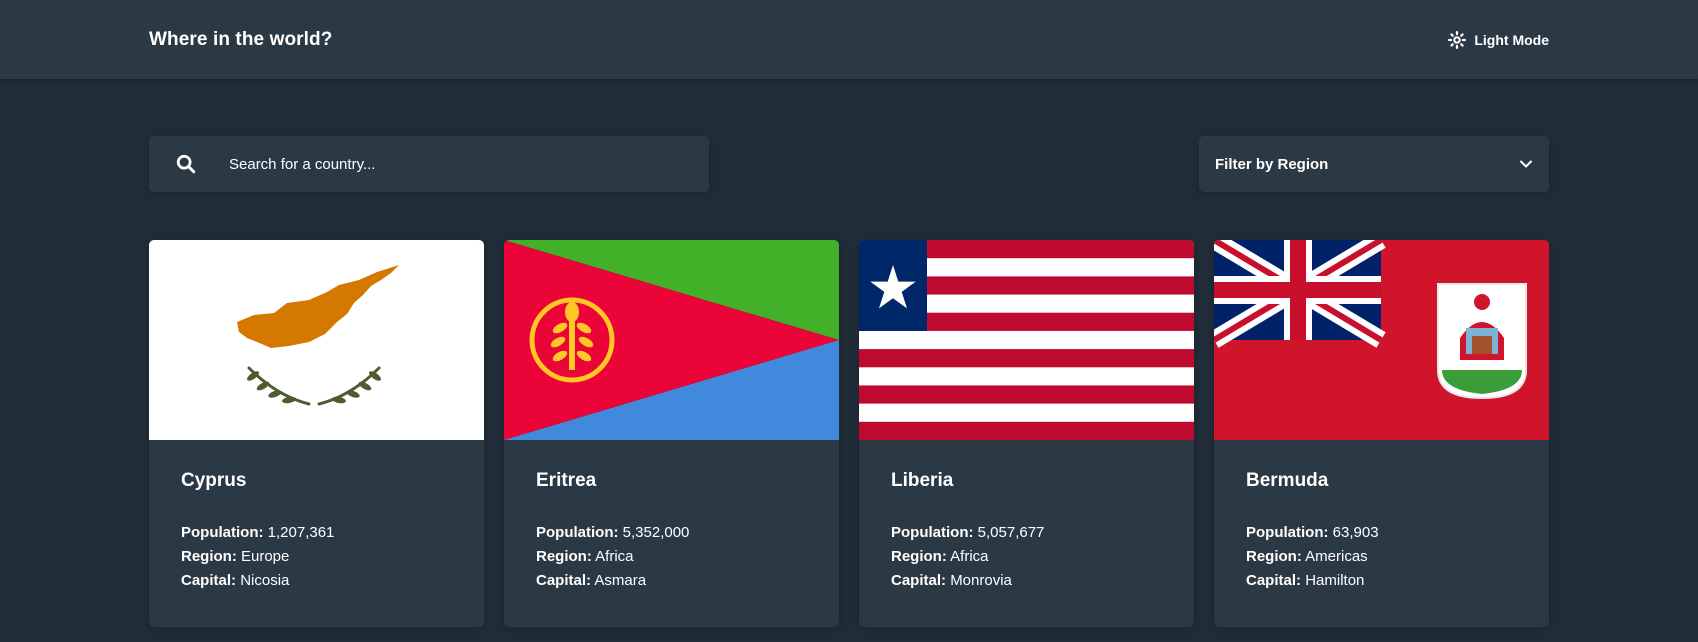  Describe the element at coordinates (1307, 556) in the screenshot. I see `region-row: Region: Americas` at that location.